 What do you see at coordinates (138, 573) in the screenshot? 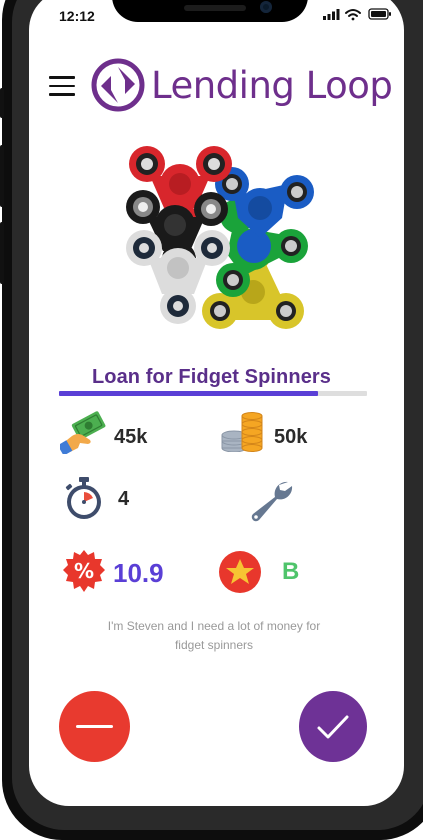
I see `interest-rate: 10.9` at bounding box center [138, 573].